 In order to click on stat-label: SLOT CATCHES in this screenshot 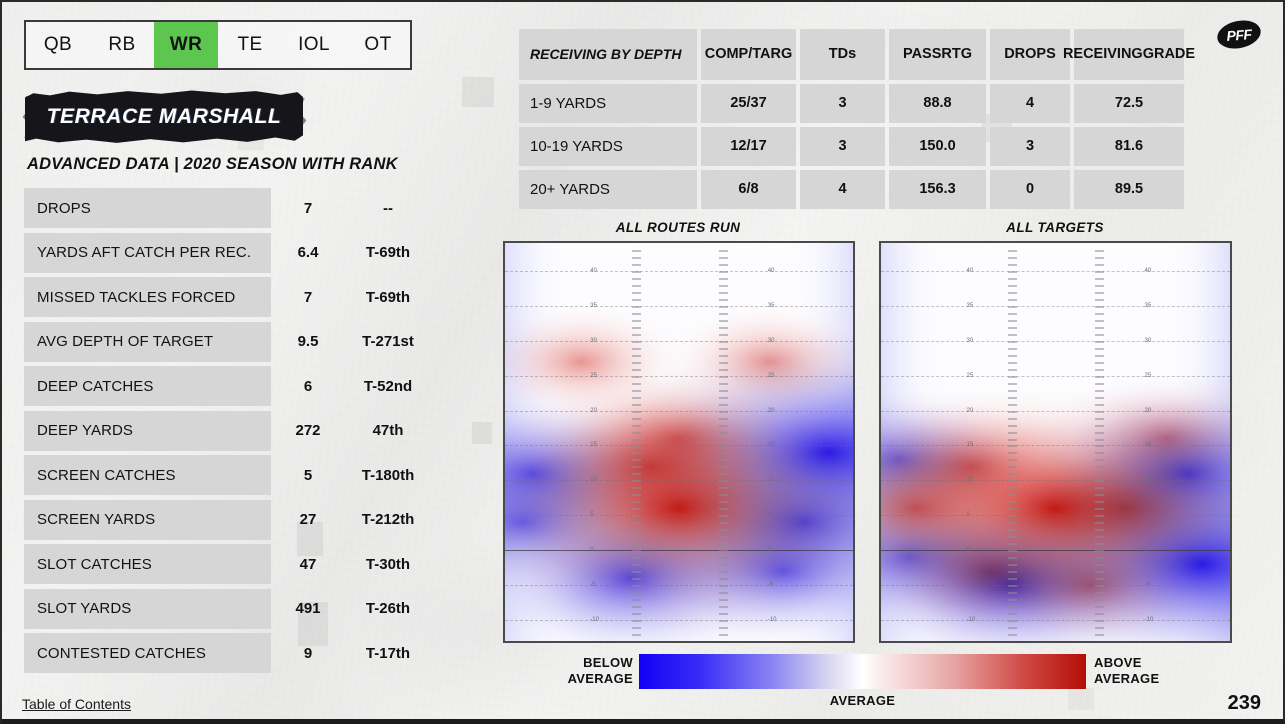, I will do `click(94, 564)`.